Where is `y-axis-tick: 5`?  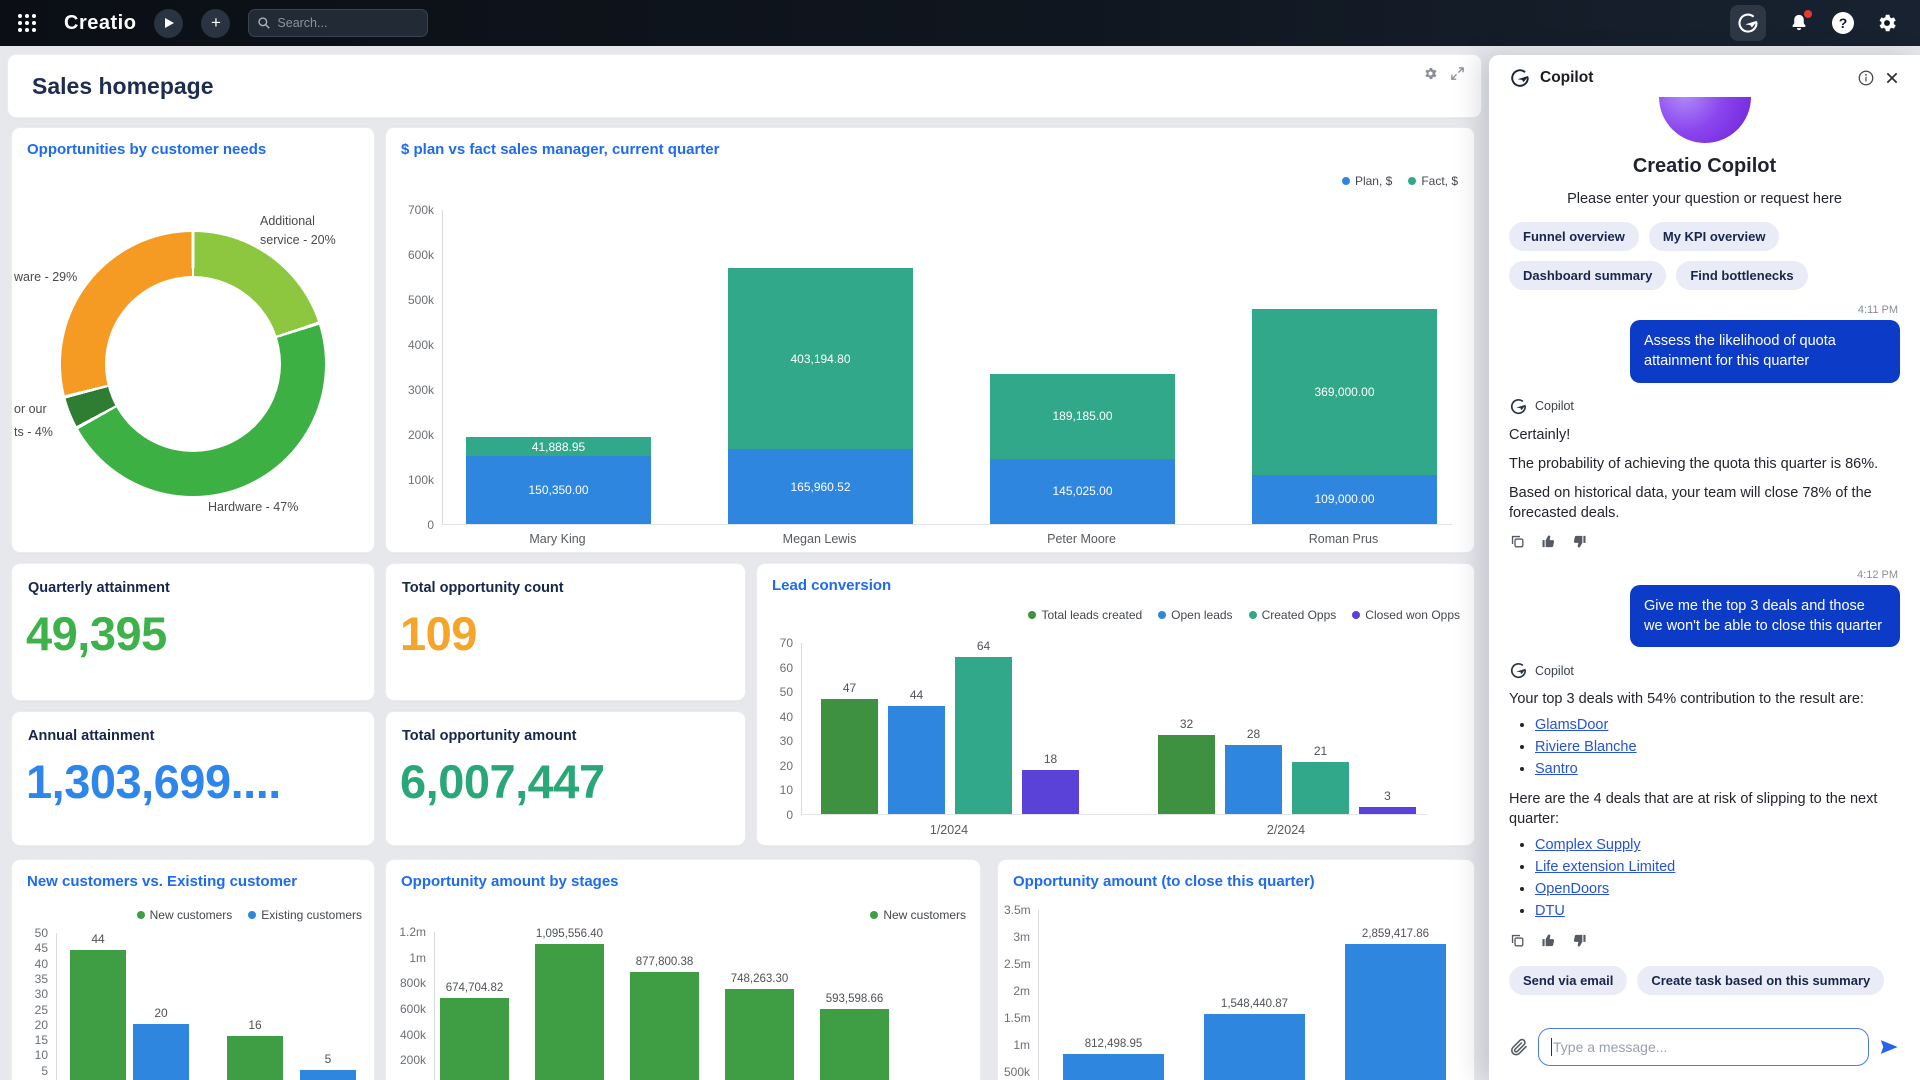 y-axis-tick: 5 is located at coordinates (44, 1070).